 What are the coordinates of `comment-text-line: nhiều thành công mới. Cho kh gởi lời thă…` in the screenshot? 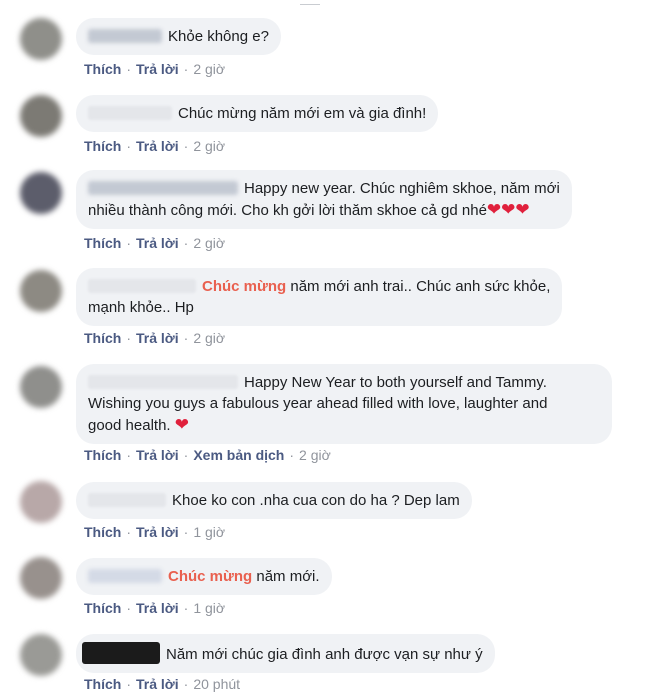 It's located at (287, 210).